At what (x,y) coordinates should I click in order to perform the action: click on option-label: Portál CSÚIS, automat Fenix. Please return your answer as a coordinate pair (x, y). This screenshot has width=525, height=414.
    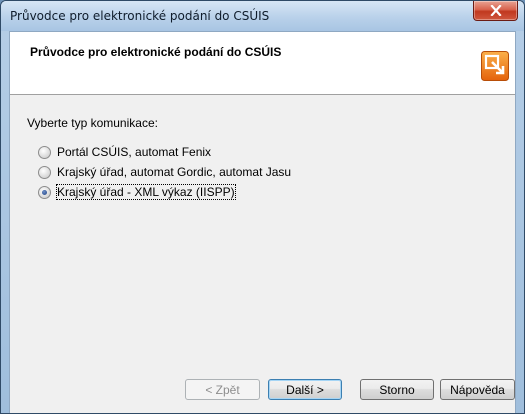
    Looking at the image, I should click on (134, 152).